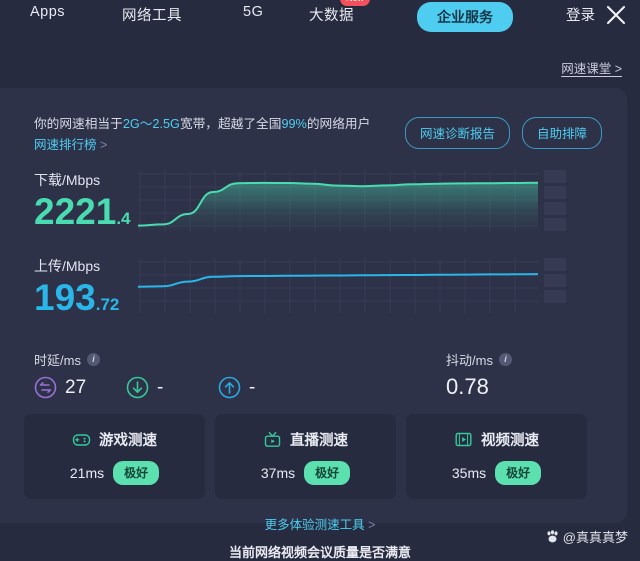 This screenshot has width=640, height=561. What do you see at coordinates (151, 124) in the screenshot?
I see `summary-bandwidth: 2G～2.5G` at bounding box center [151, 124].